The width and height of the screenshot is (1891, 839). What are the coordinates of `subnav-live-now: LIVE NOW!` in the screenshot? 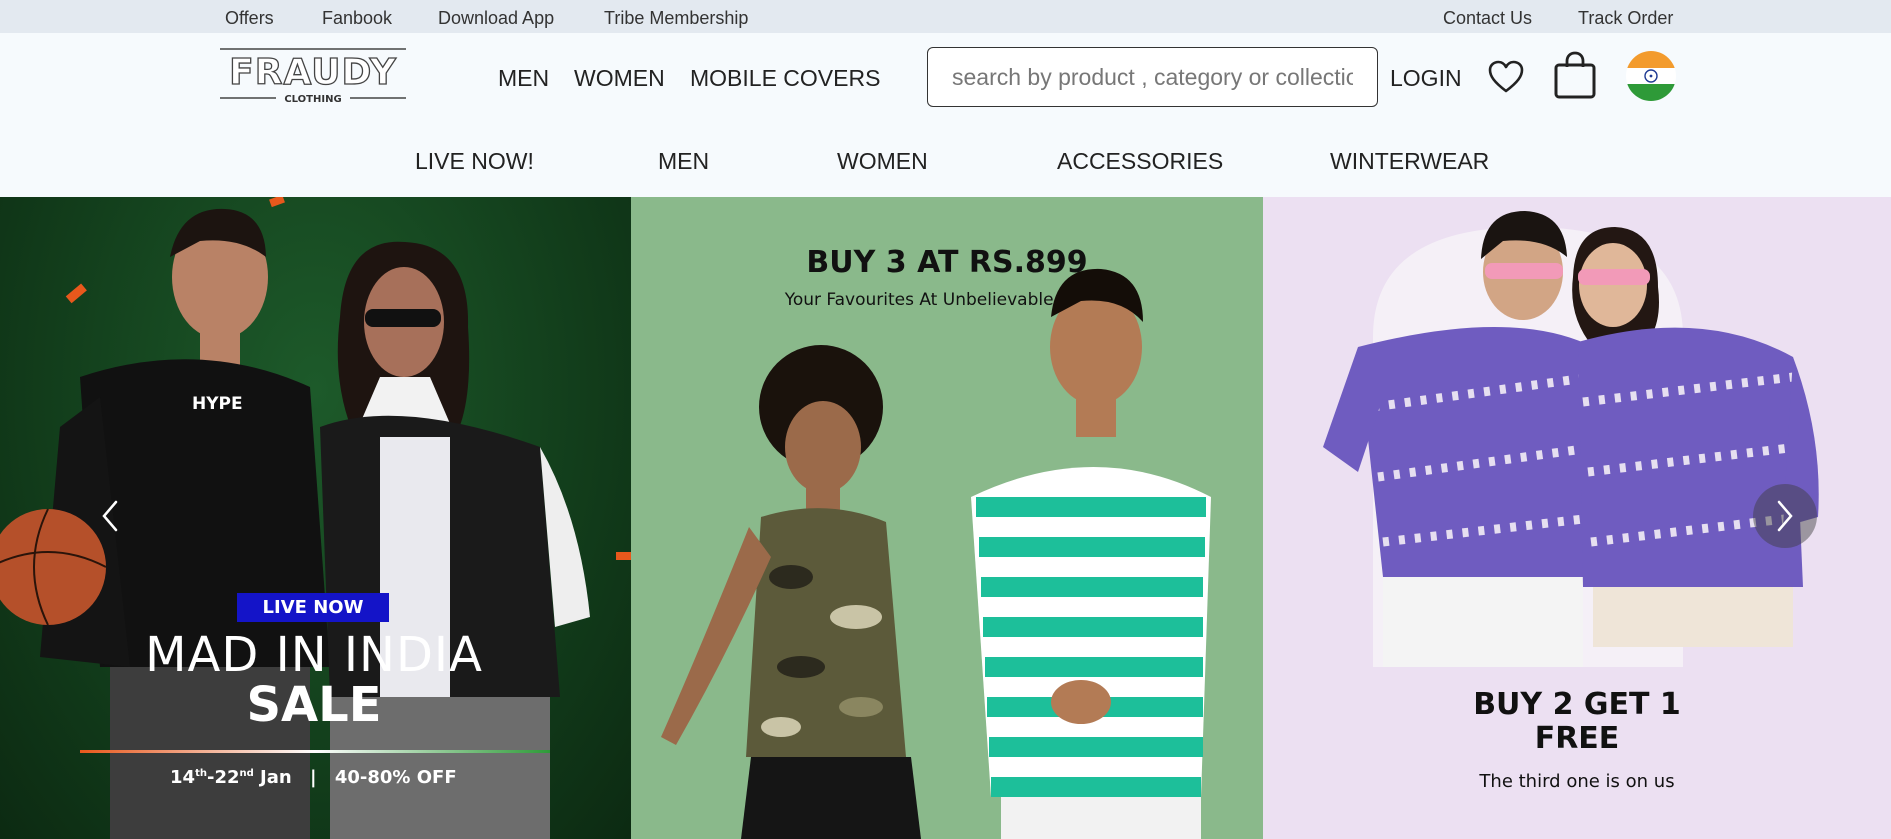 It's located at (474, 161).